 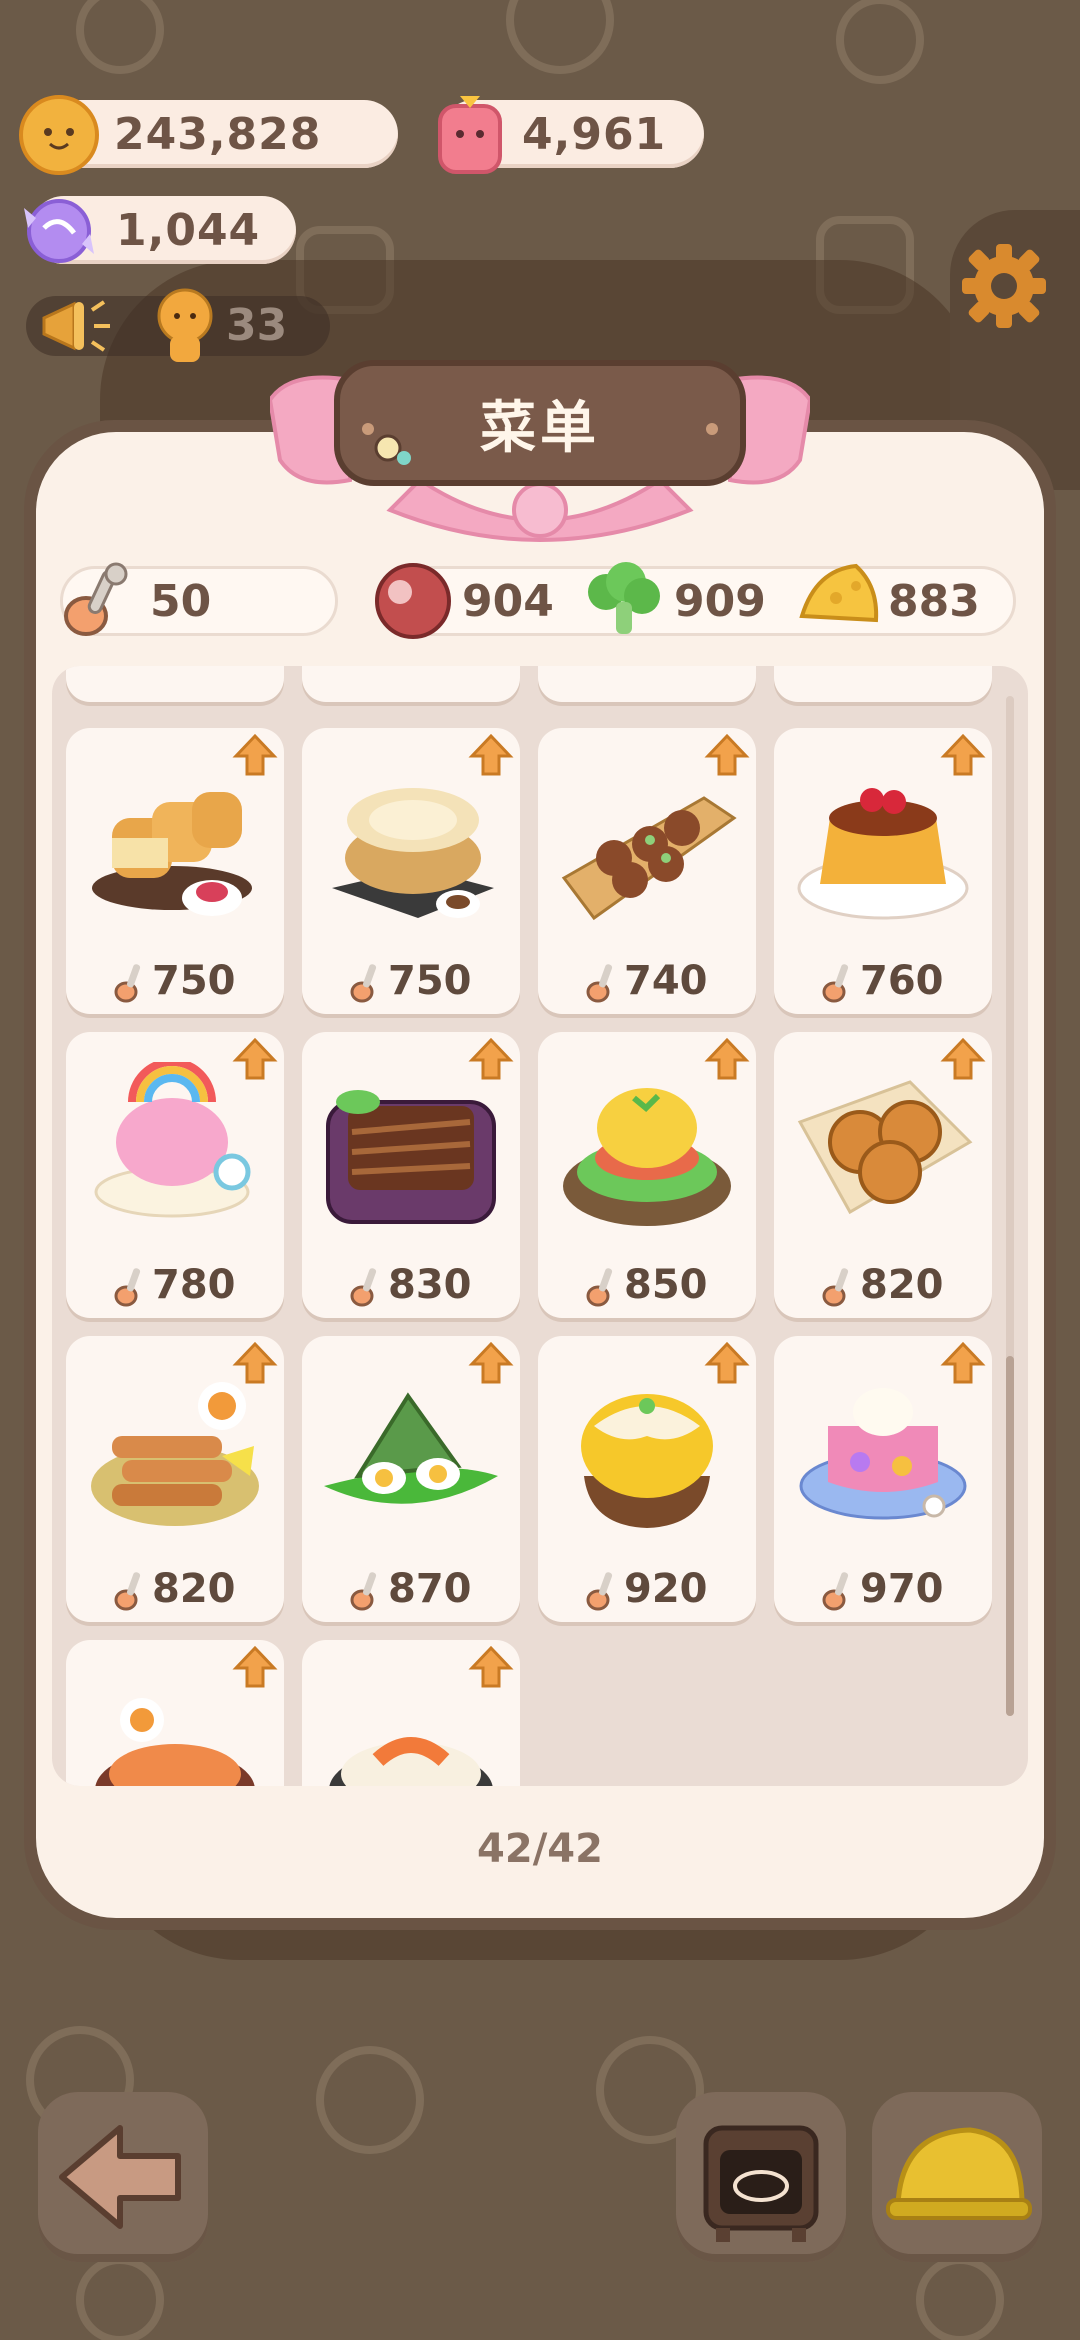 What do you see at coordinates (96, 599) in the screenshot?
I see `spoon-icon` at bounding box center [96, 599].